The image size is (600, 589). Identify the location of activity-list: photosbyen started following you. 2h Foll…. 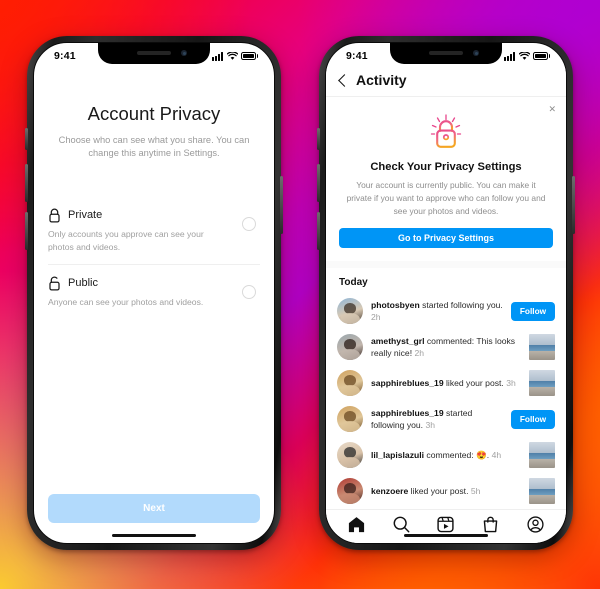
(446, 401).